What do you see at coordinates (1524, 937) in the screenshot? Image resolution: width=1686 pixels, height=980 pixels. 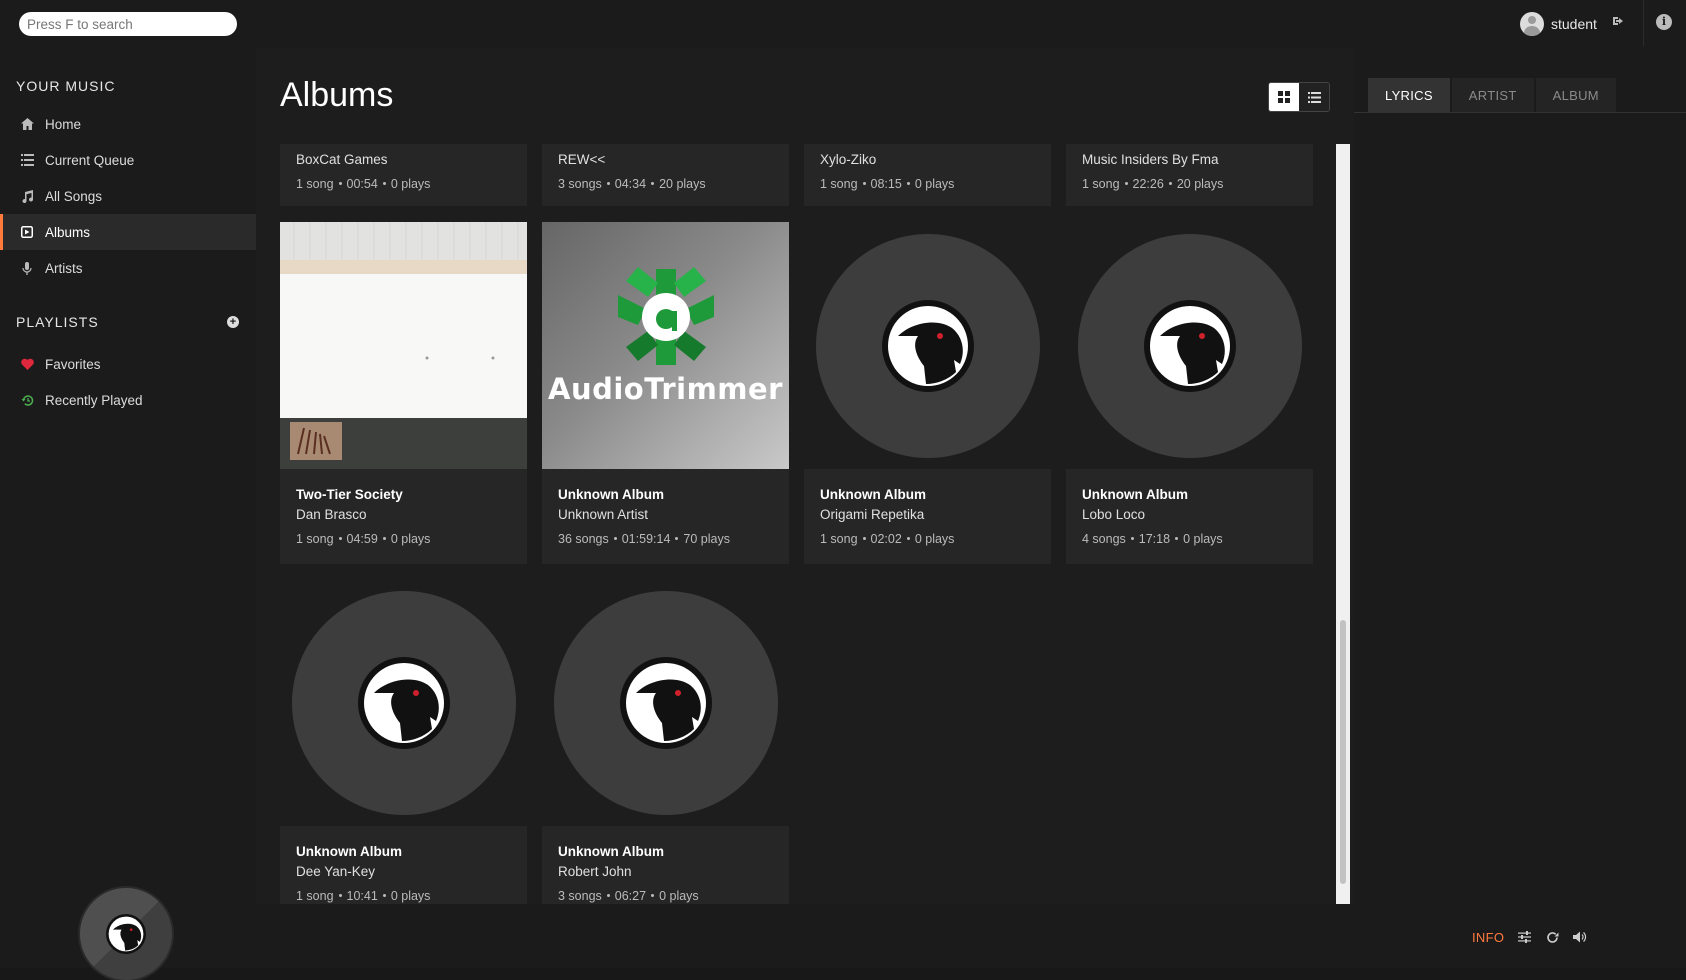 I see `equalizer-icon` at bounding box center [1524, 937].